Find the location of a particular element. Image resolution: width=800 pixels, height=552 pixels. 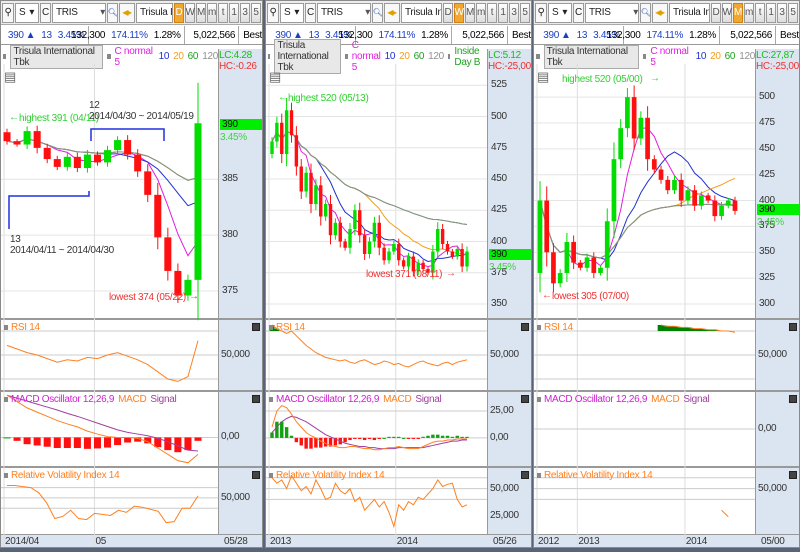

lowest-annotation: lowest 371 (08/11) is located at coordinates (404, 274).